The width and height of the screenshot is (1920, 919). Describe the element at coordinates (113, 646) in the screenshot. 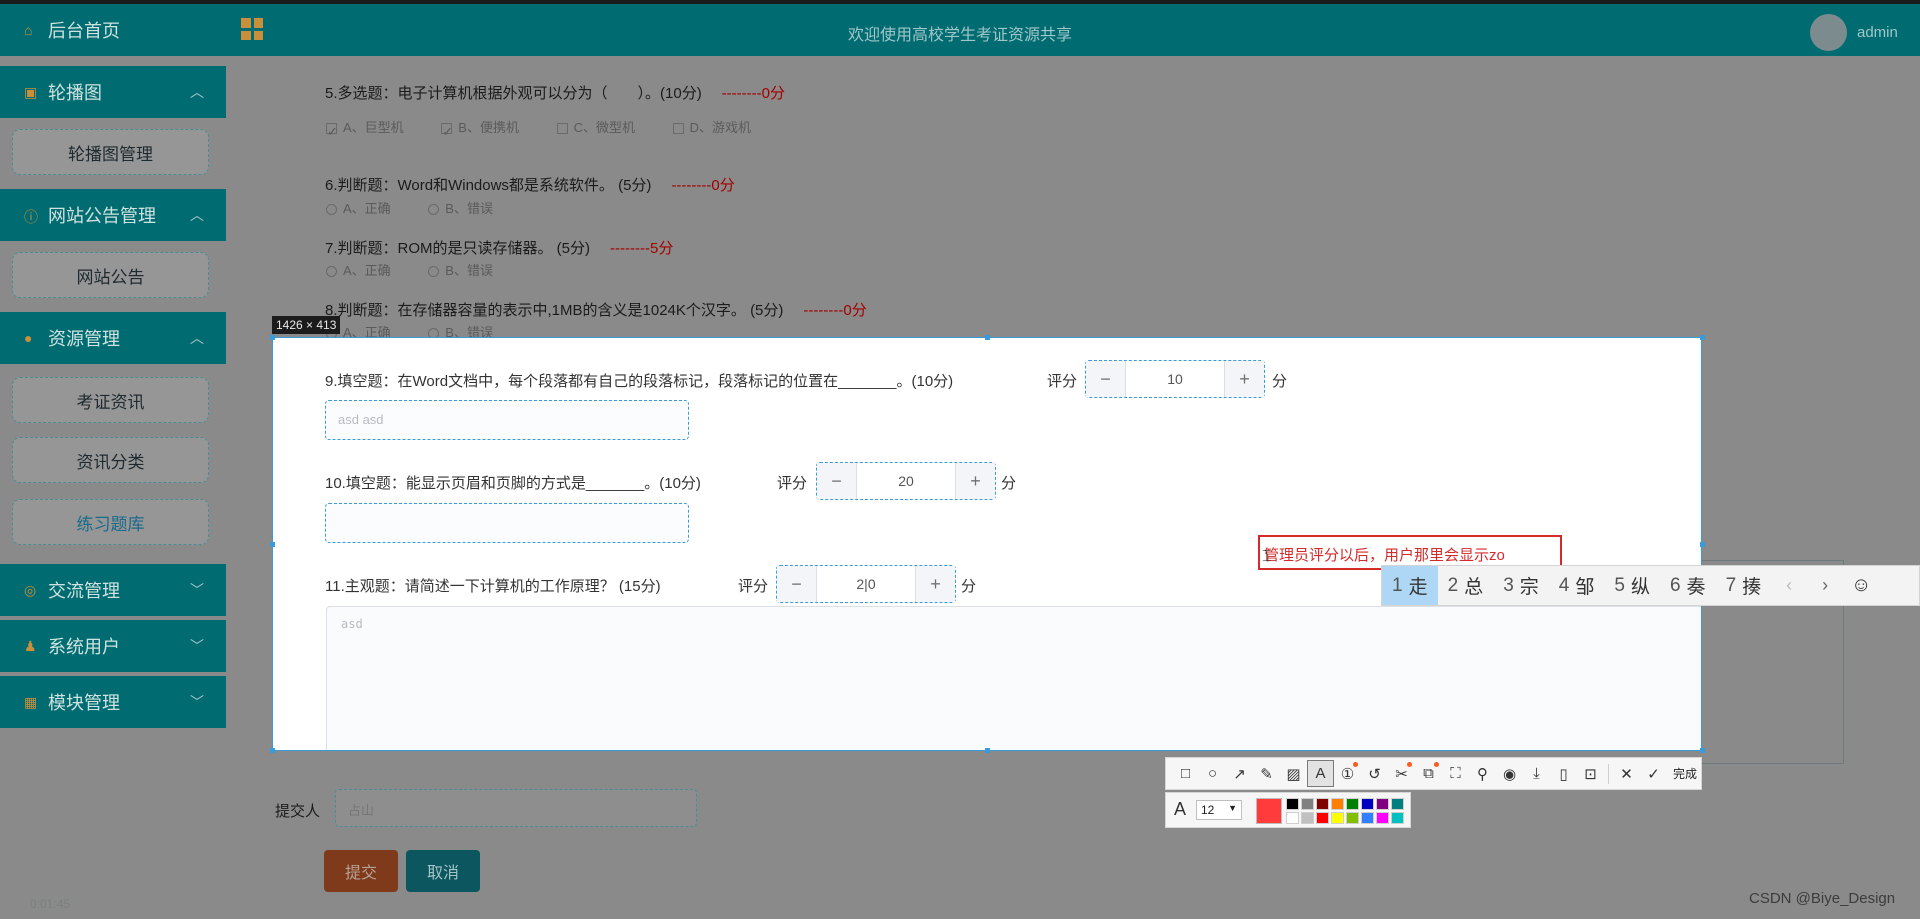

I see `sidebar-item-system-user: ♟ 系统用户 ﹀` at that location.